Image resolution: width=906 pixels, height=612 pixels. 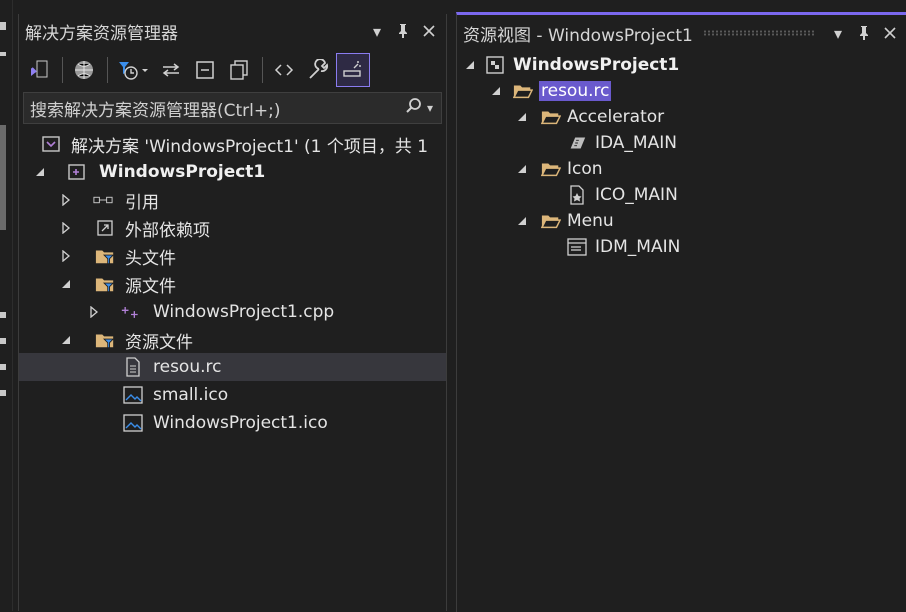 I want to click on tree-item-header-files: 头文件, so click(x=232, y=256).